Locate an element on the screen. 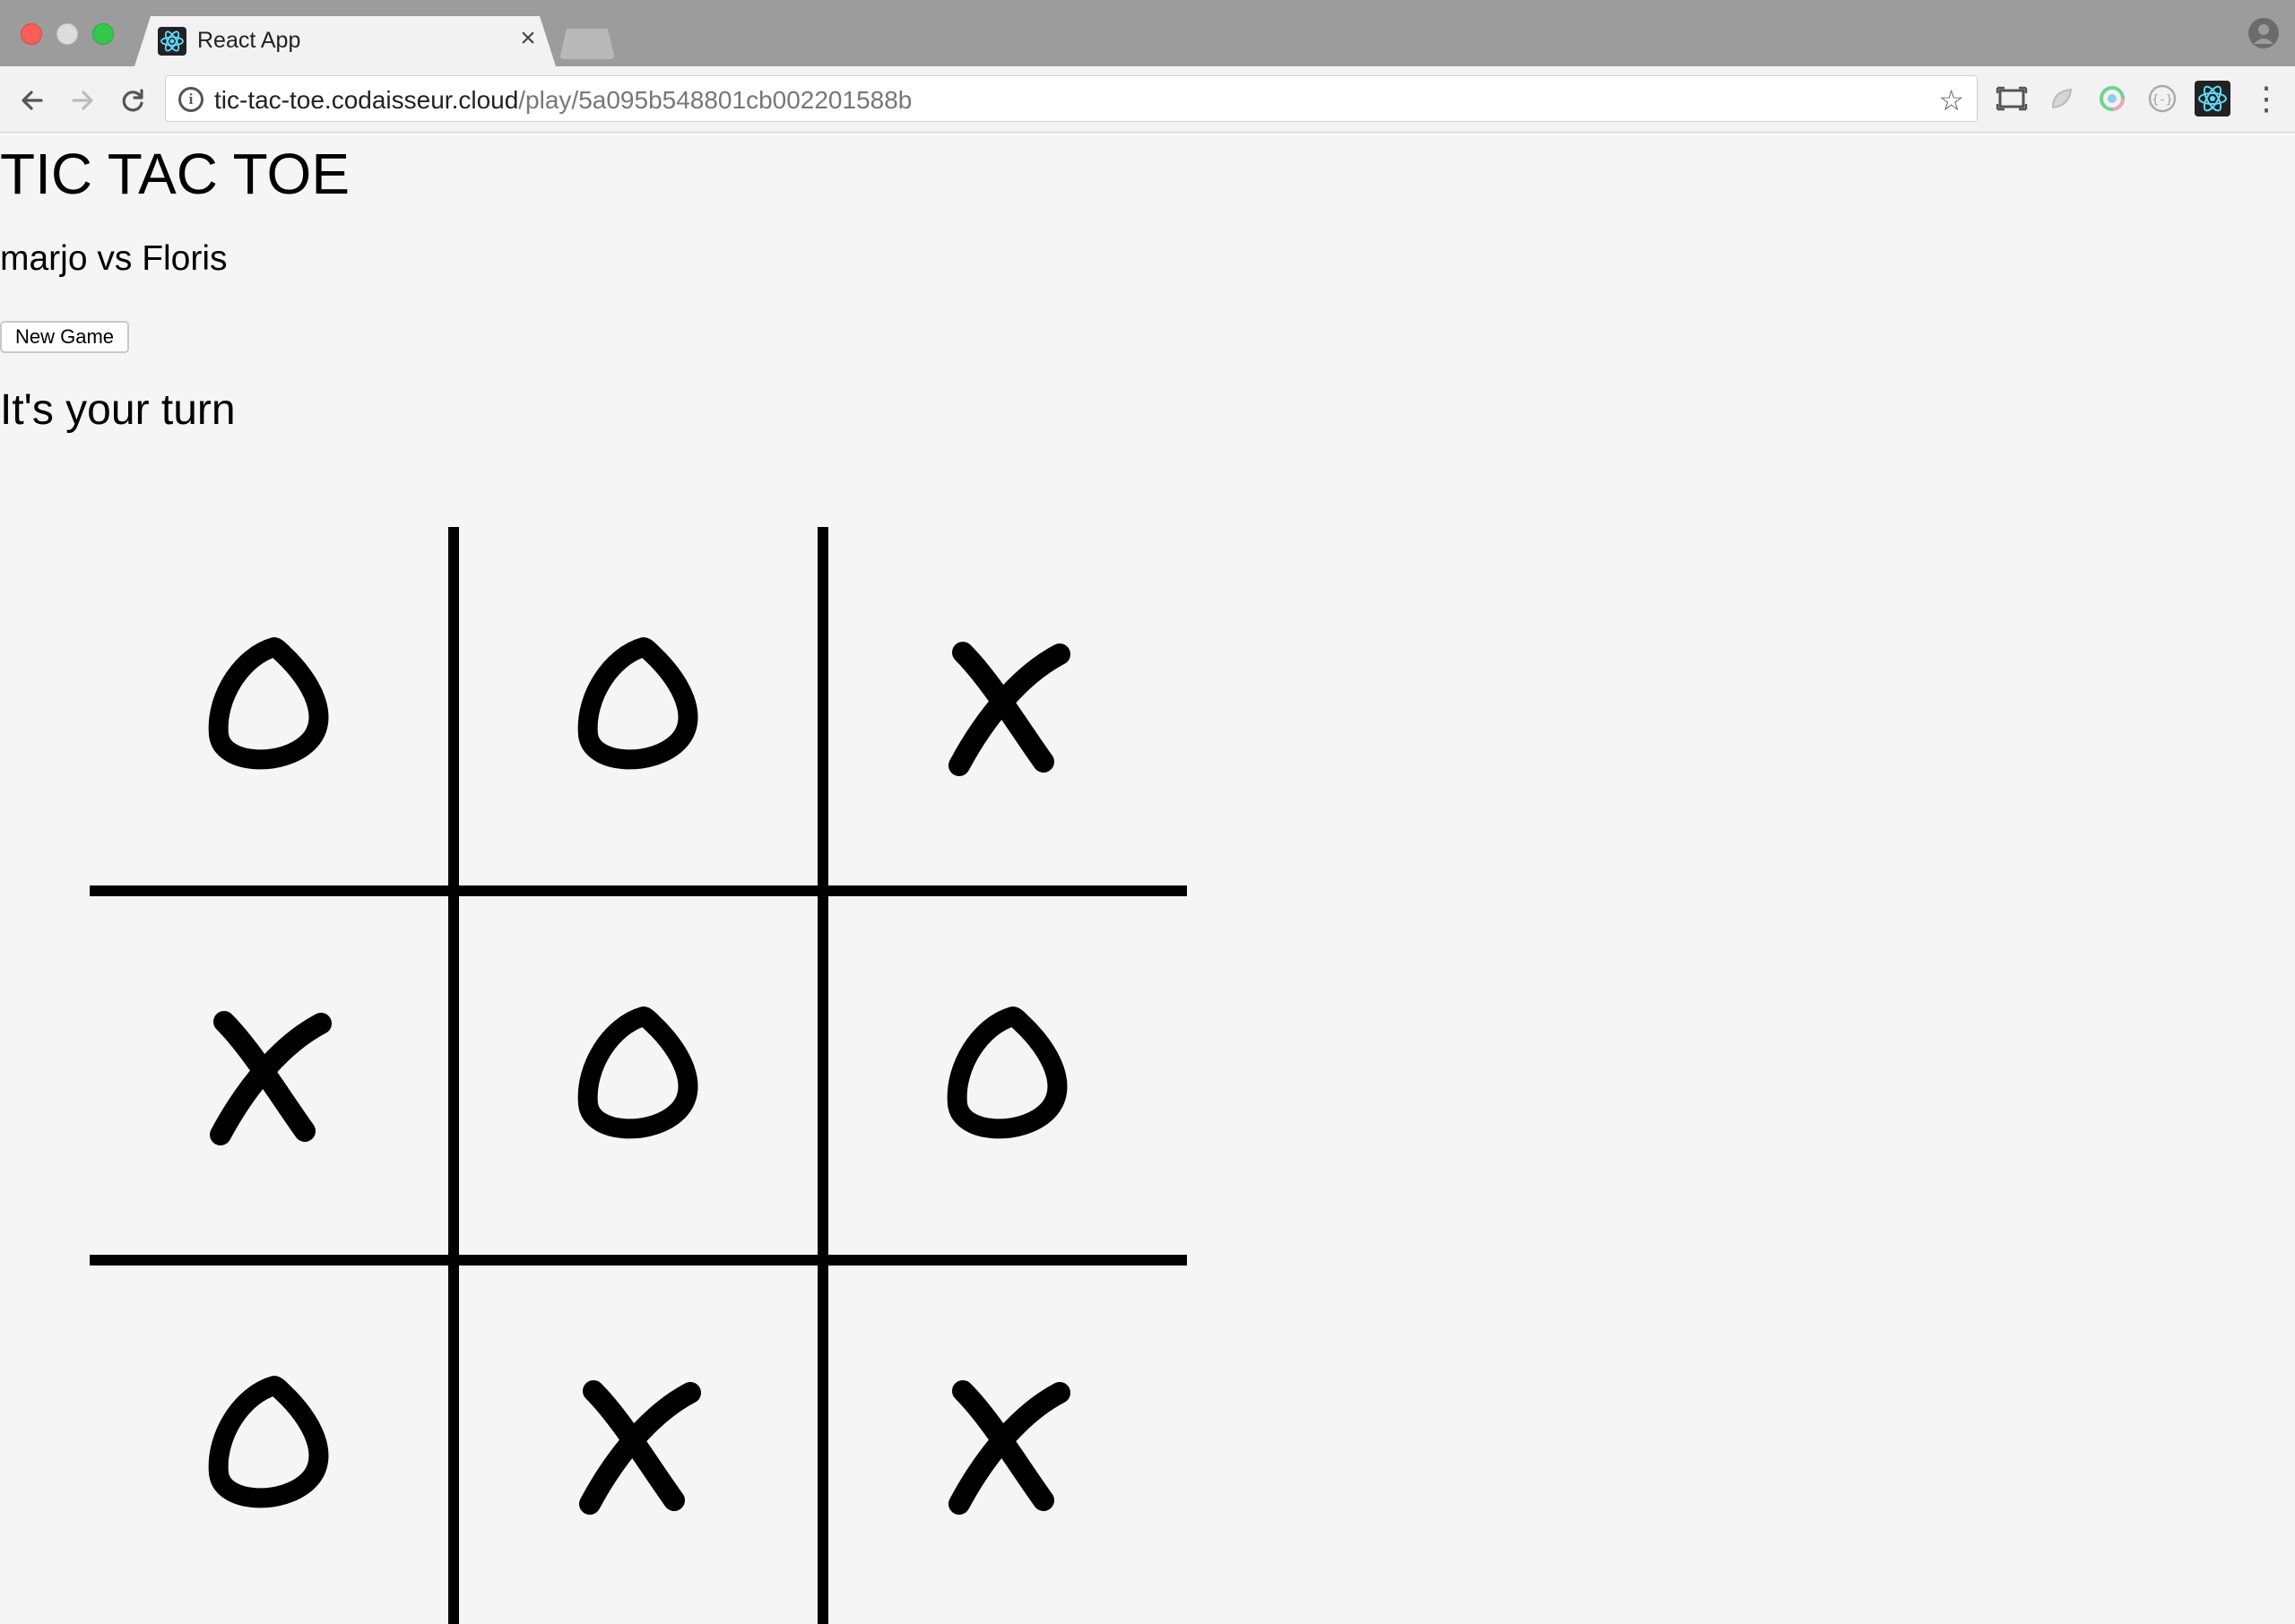 This screenshot has height=1624, width=2295. page-title: TIC TAC TOE is located at coordinates (175, 174).